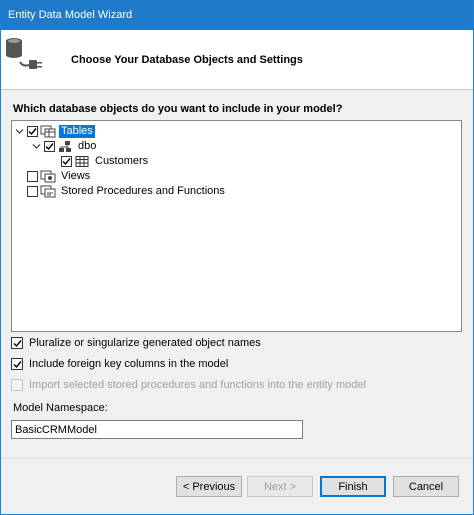  I want to click on tree-node-views: Views, so click(59, 176).